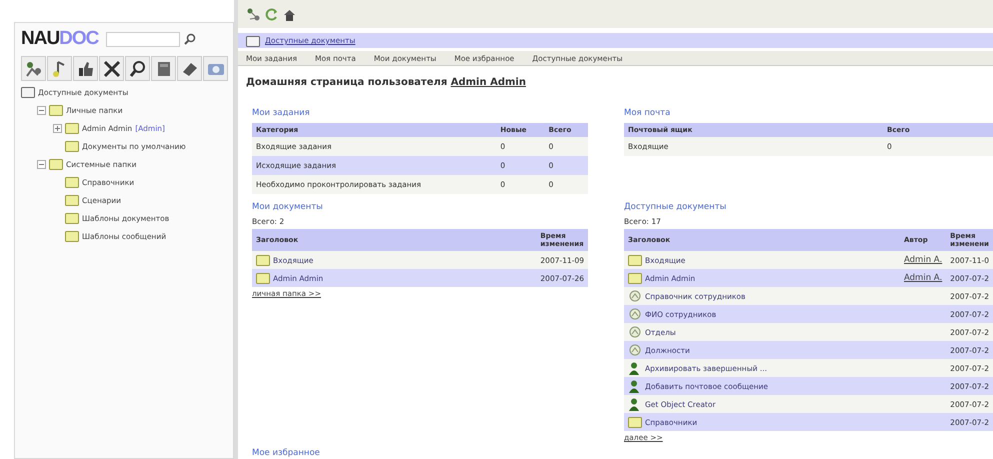 The height and width of the screenshot is (459, 993). What do you see at coordinates (420, 113) in the screenshot?
I see `section-title: Мои задания` at bounding box center [420, 113].